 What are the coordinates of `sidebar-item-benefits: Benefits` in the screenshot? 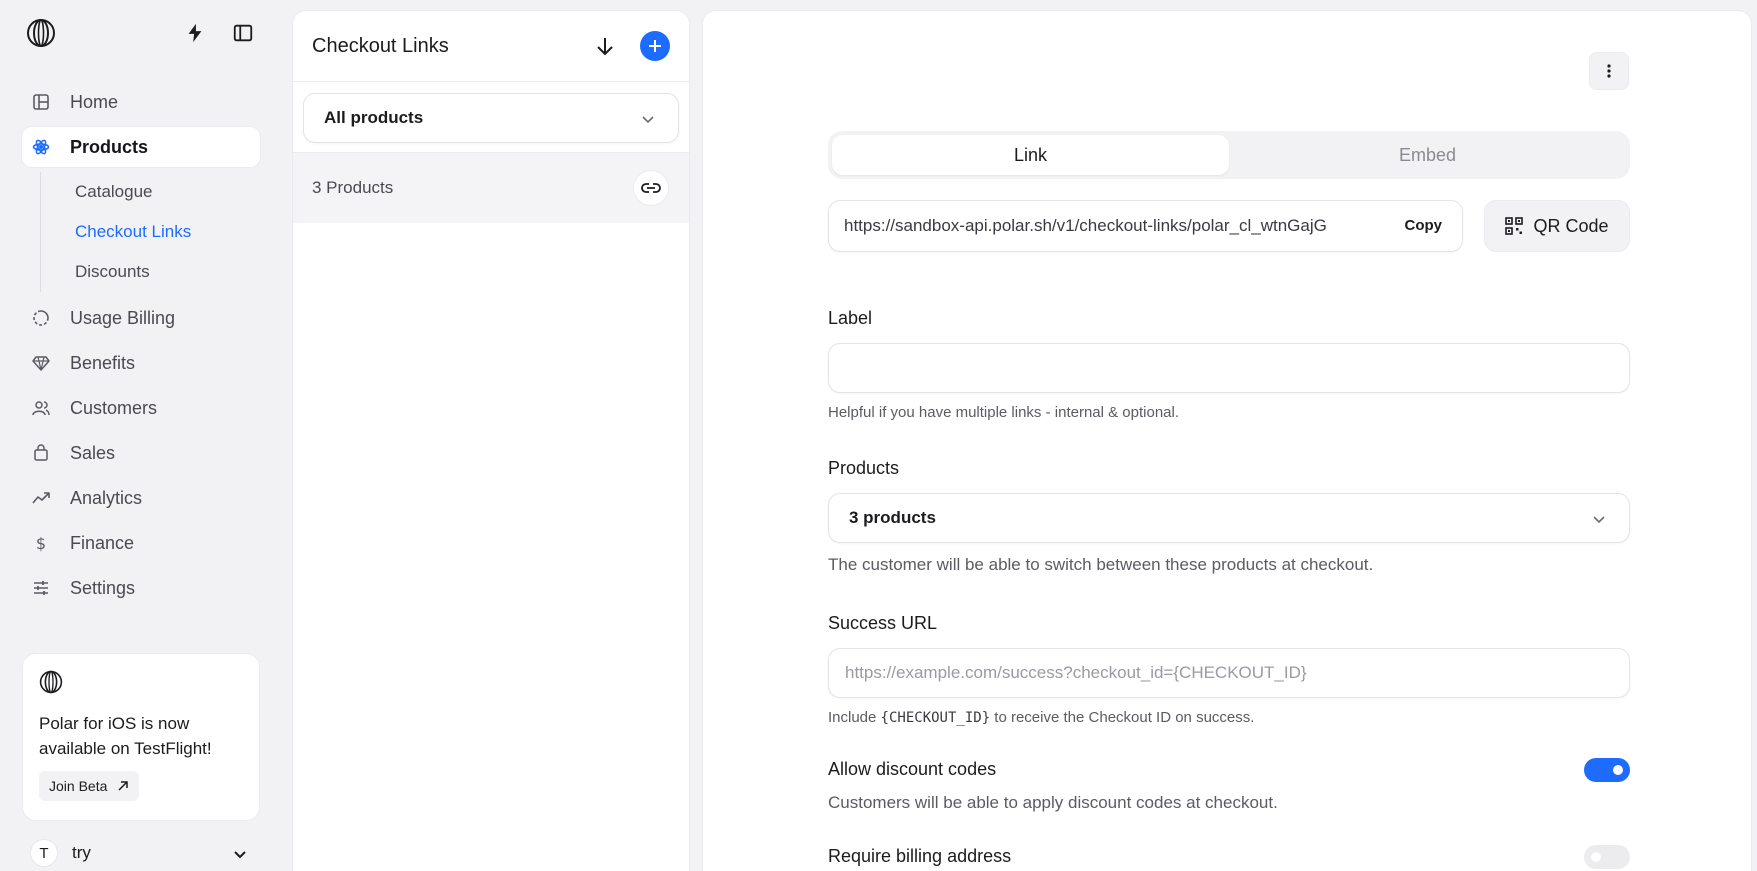 It's located at (141, 363).